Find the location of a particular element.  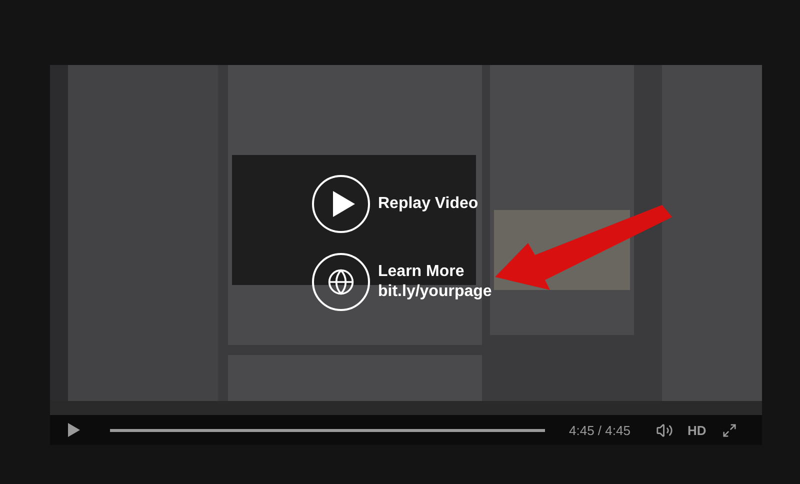

play-button is located at coordinates (74, 430).